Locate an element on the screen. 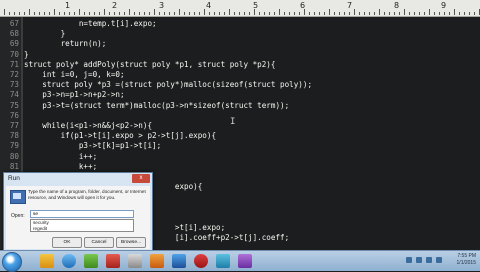 The height and width of the screenshot is (272, 480). run-dialog-title: Run is located at coordinates (14, 178).